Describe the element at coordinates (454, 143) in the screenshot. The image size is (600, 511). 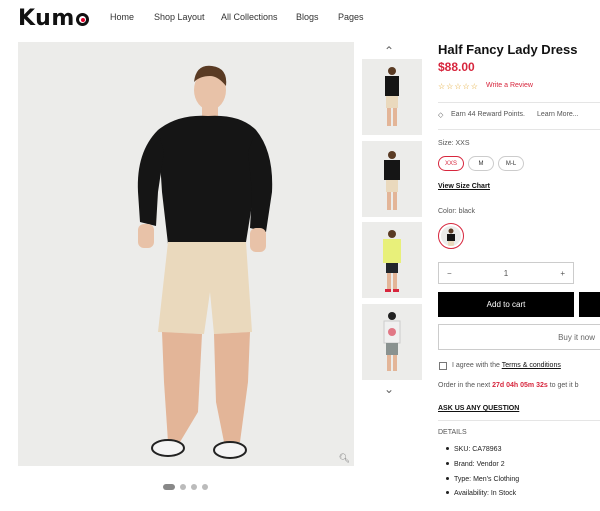
I see `size-label: Size: XXS` at that location.